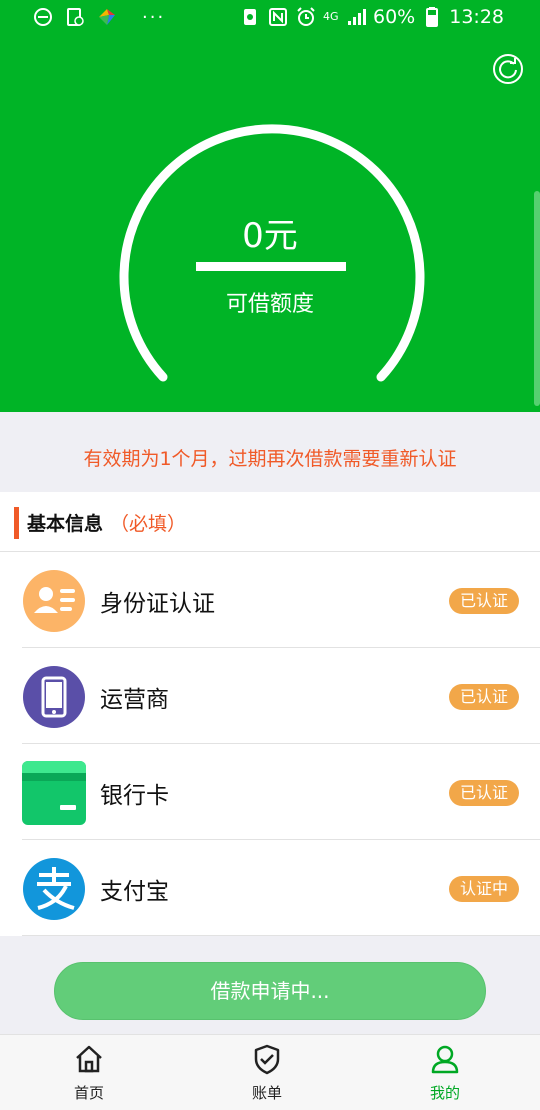 Image resolution: width=540 pixels, height=1110 pixels. I want to click on amount-underline, so click(271, 266).